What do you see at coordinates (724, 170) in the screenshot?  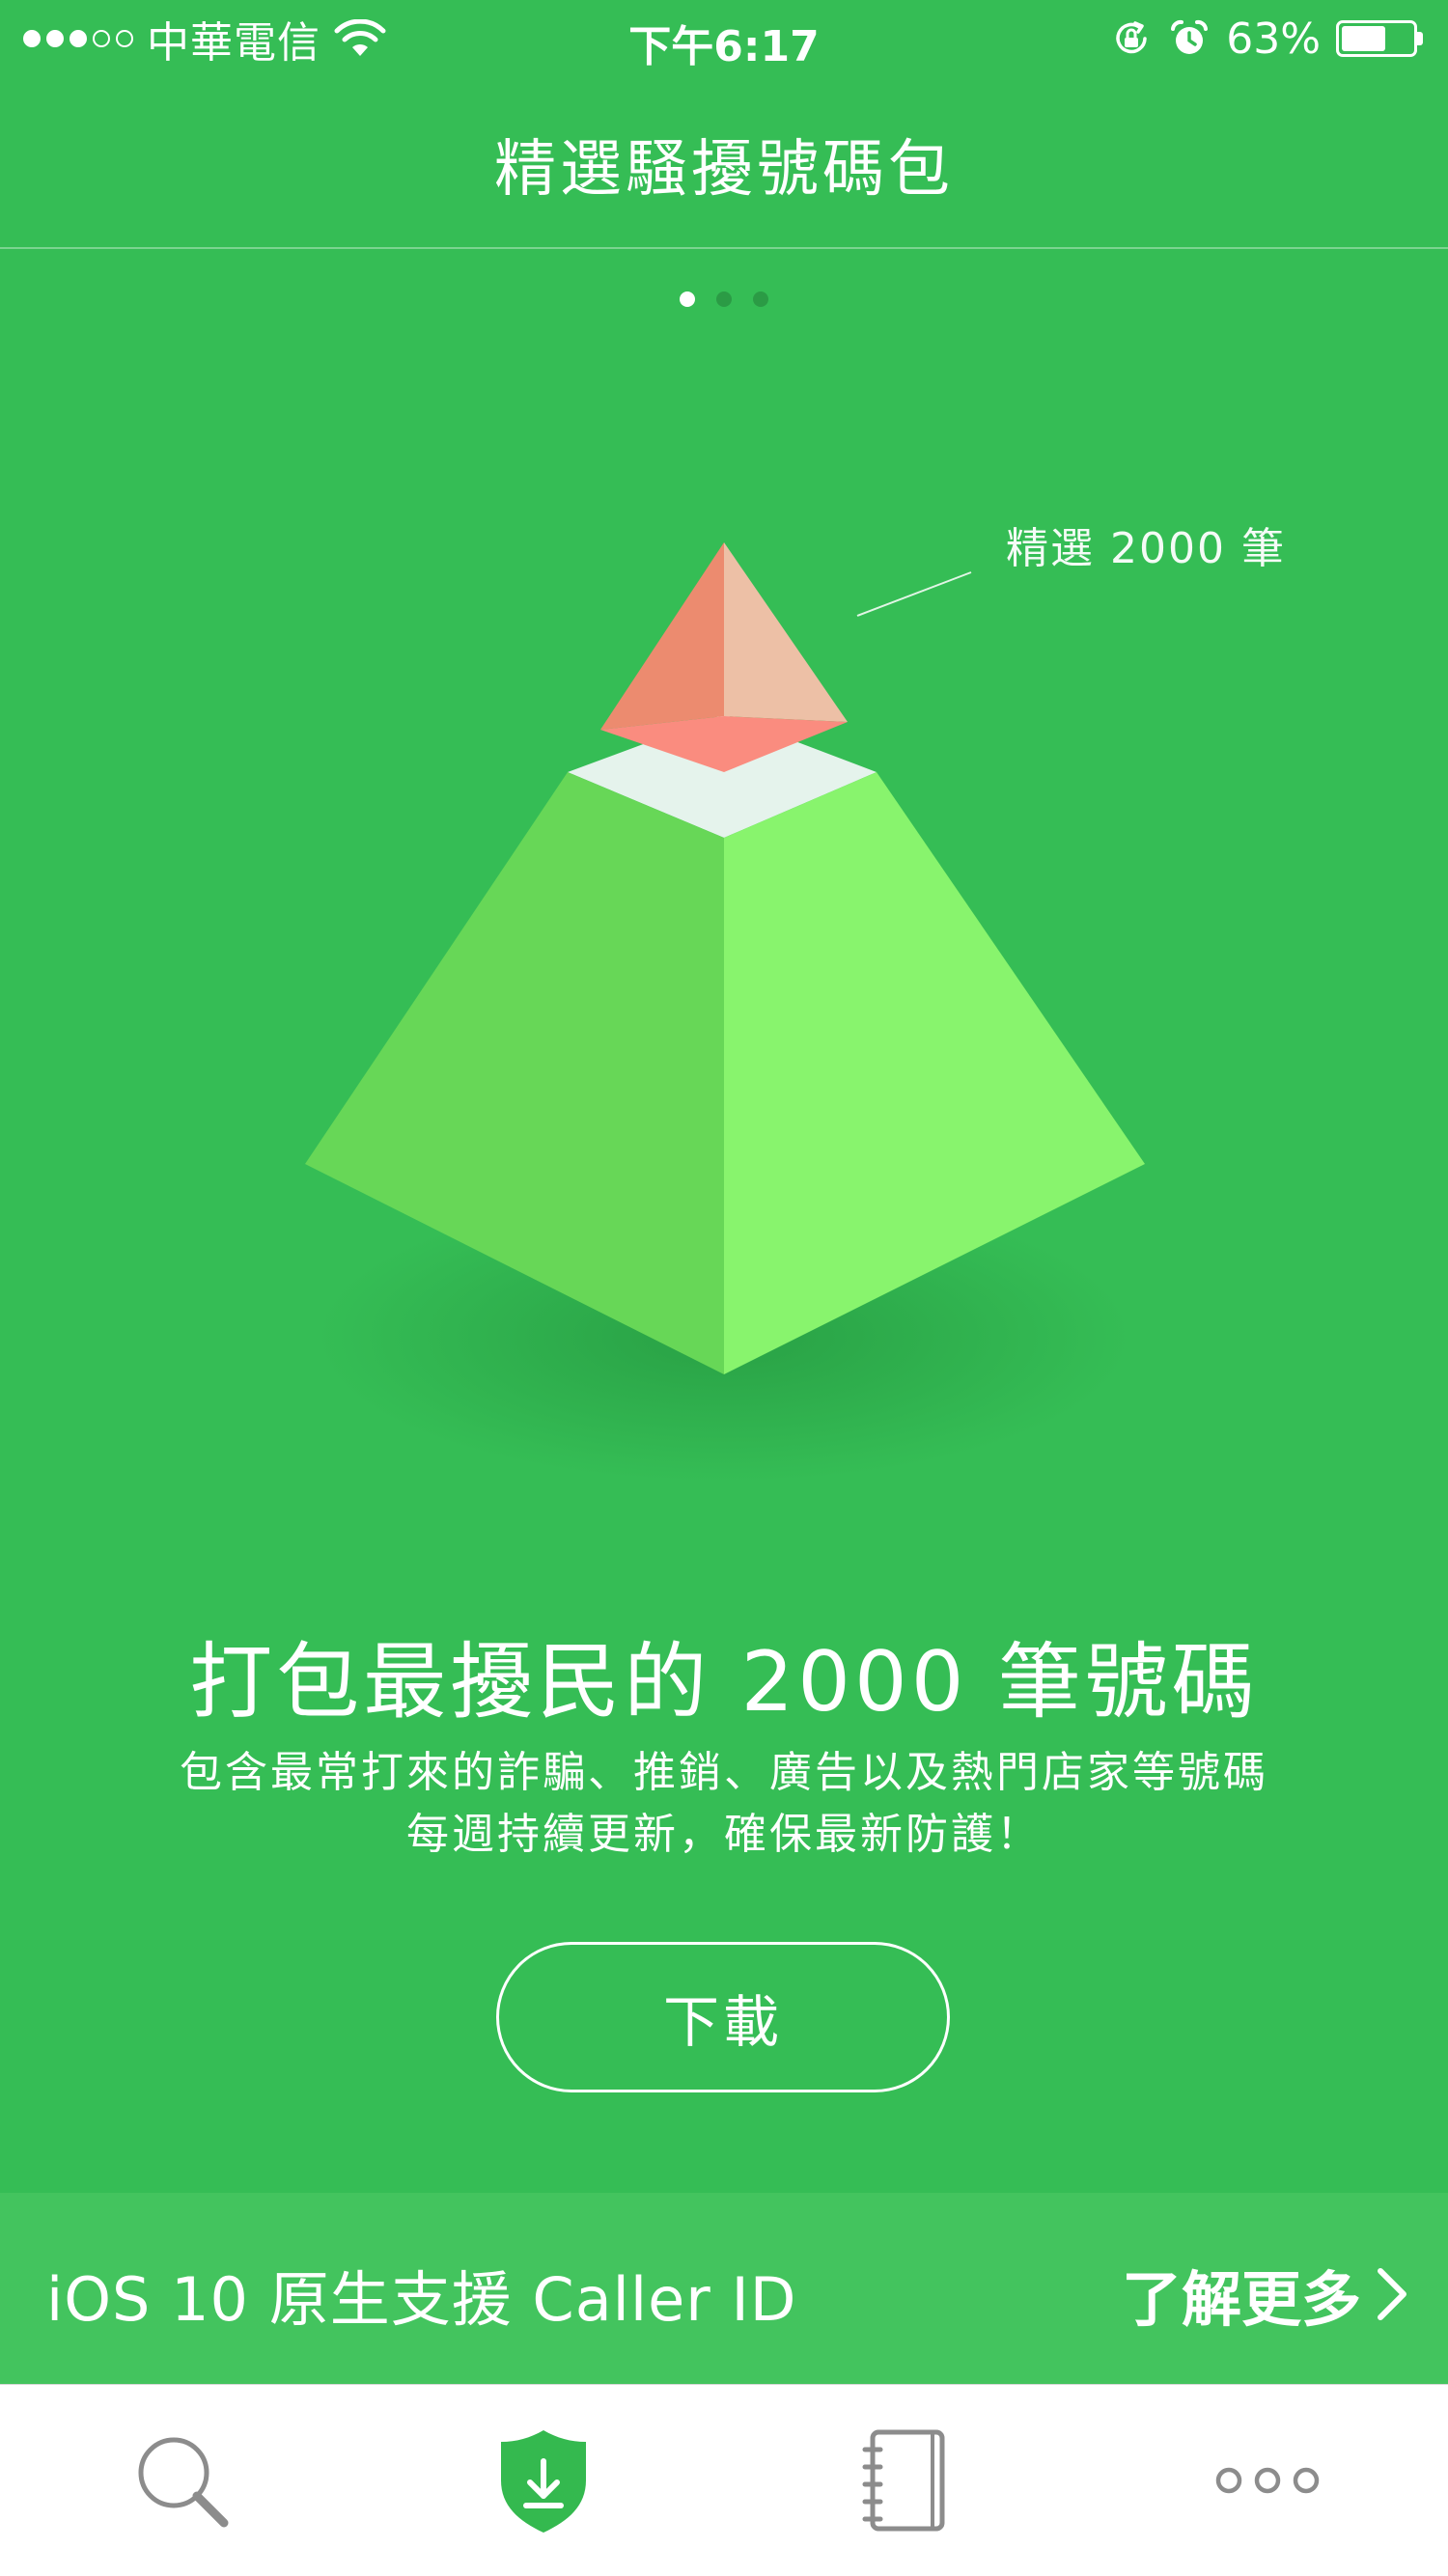 I see `page-title: 精選騷擾號碼包` at bounding box center [724, 170].